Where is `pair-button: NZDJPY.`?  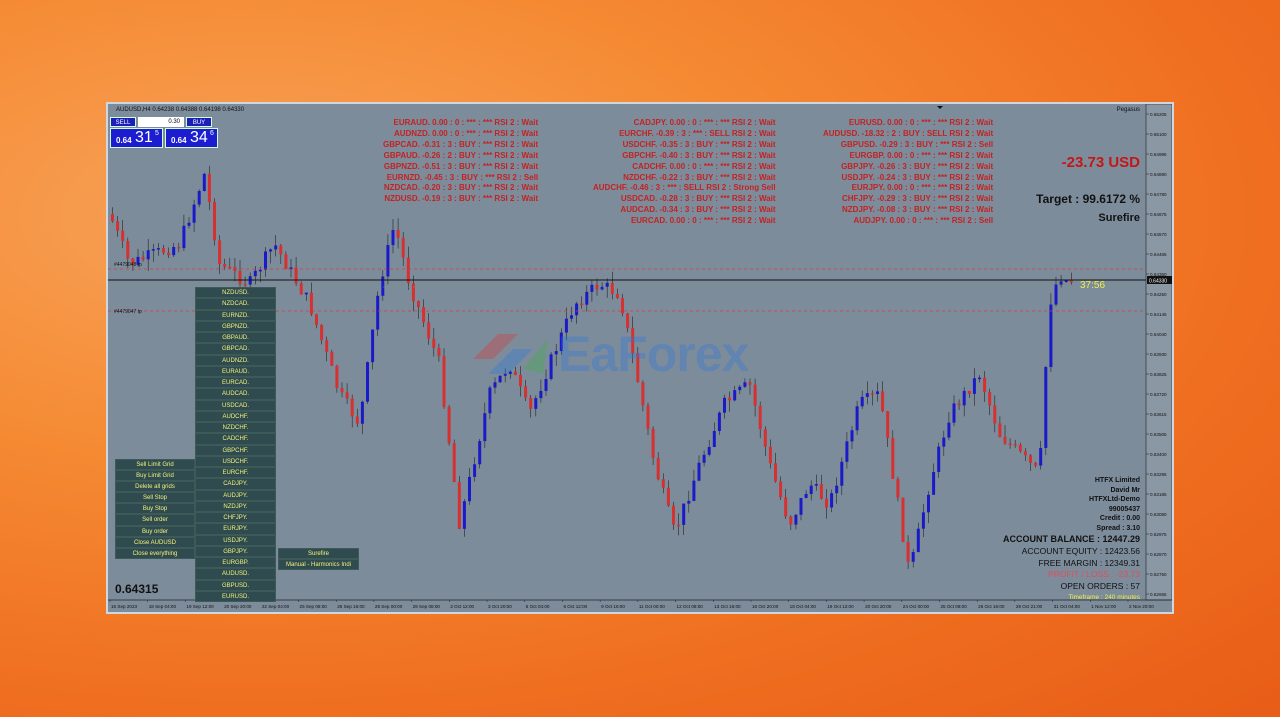
pair-button: NZDJPY. is located at coordinates (235, 506).